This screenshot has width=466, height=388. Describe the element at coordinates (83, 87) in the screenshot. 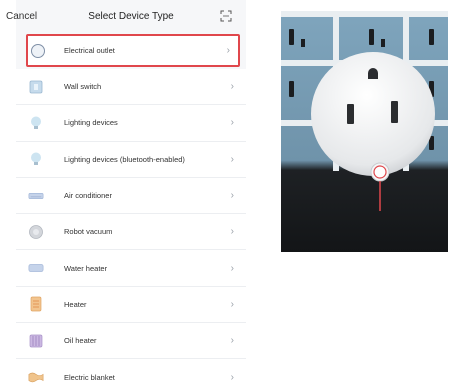

I see `device-label: Wall switch` at that location.